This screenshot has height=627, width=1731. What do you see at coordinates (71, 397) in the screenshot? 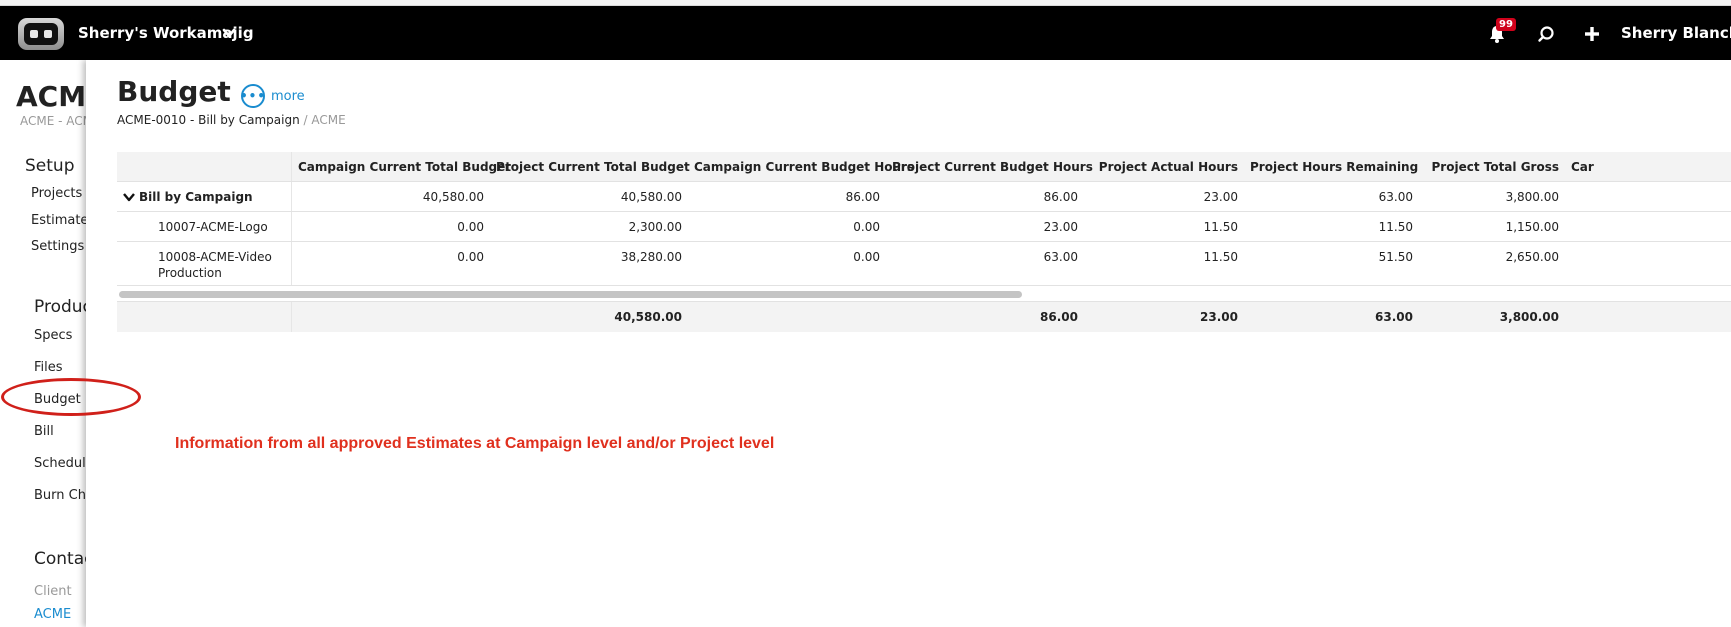
I see `highlight-ellipse` at bounding box center [71, 397].